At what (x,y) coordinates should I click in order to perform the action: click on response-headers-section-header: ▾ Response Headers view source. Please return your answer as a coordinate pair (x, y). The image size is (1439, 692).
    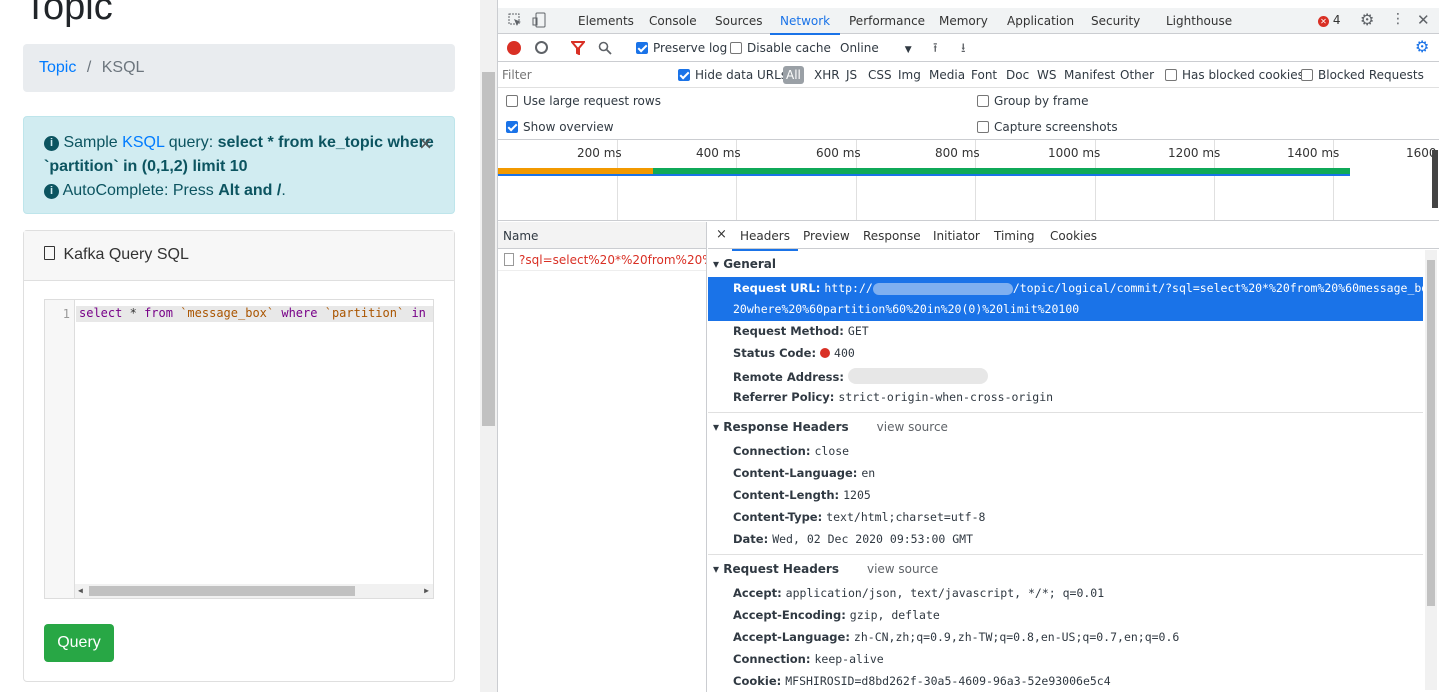
    Looking at the image, I should click on (830, 427).